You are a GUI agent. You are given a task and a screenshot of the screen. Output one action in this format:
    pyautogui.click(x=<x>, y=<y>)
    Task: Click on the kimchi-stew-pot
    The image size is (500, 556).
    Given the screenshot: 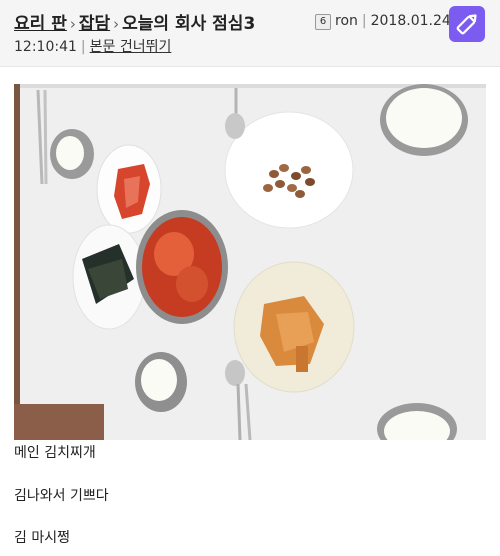 What is the action you would take?
    pyautogui.click(x=182, y=267)
    